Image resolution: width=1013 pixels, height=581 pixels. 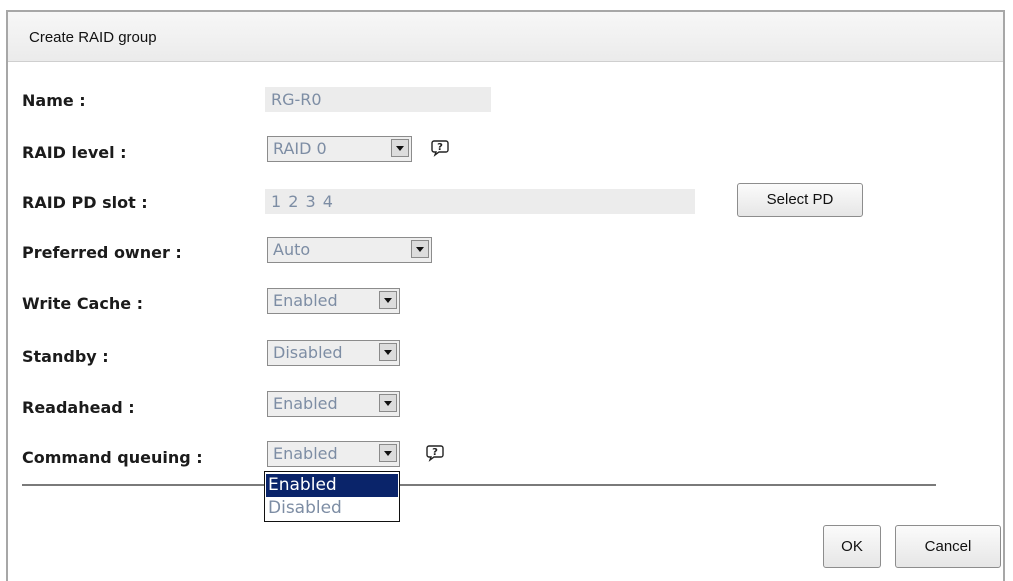 I want to click on command-queuing-dropdown-list: Enabled Disabled, so click(x=332, y=496).